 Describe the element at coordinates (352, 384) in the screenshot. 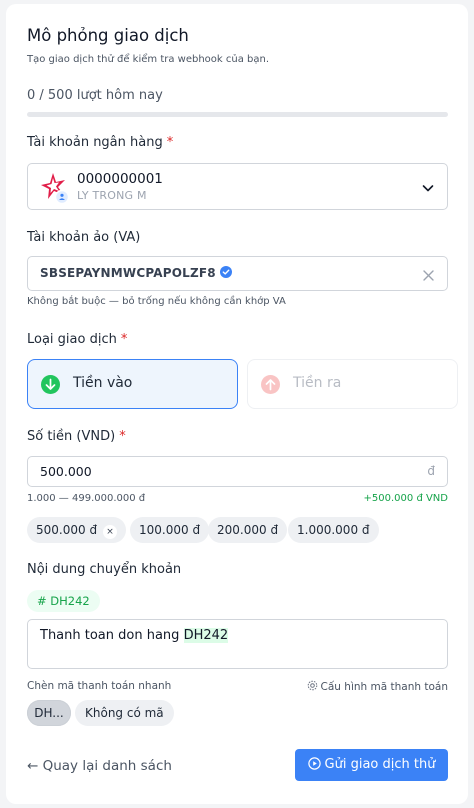

I see `type-option-outgoing: Tiền ra` at that location.